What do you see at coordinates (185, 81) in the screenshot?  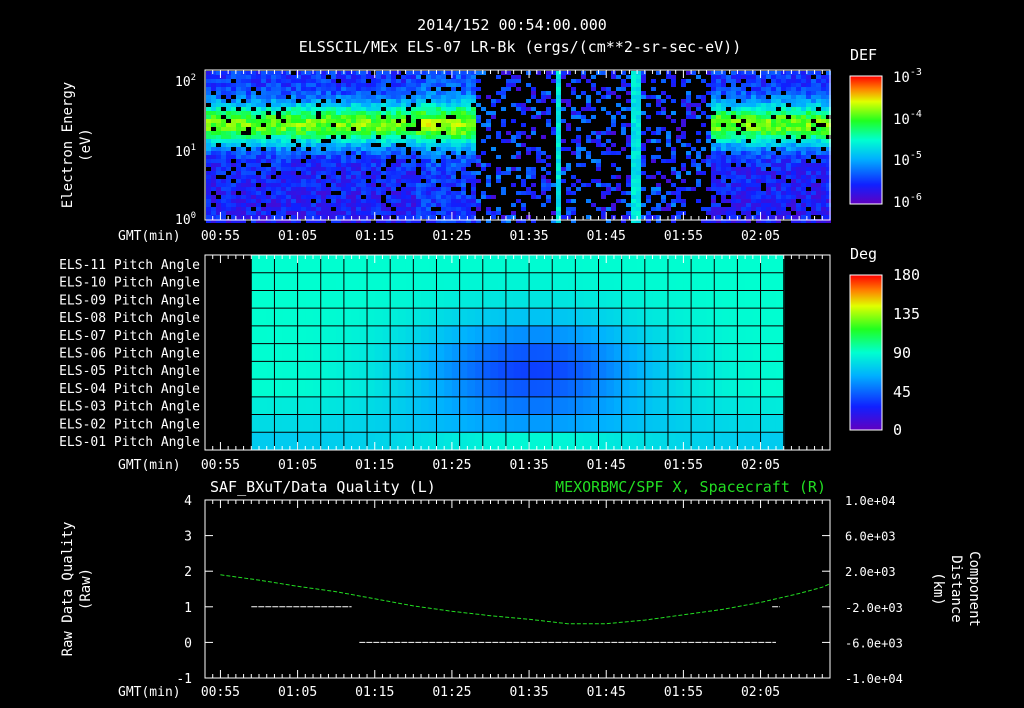 I see `y-tick-label: 102` at bounding box center [185, 81].